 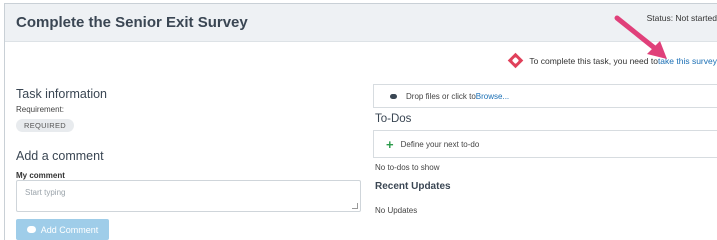 What do you see at coordinates (45, 192) in the screenshot?
I see `comment-placeholder: Start typing` at bounding box center [45, 192].